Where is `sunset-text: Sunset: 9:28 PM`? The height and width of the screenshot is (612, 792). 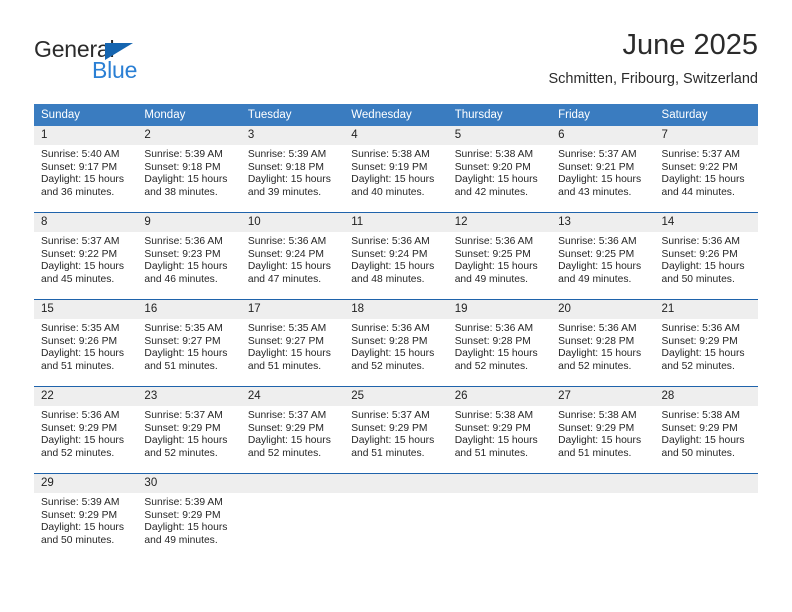 sunset-text: Sunset: 9:28 PM is located at coordinates (596, 341).